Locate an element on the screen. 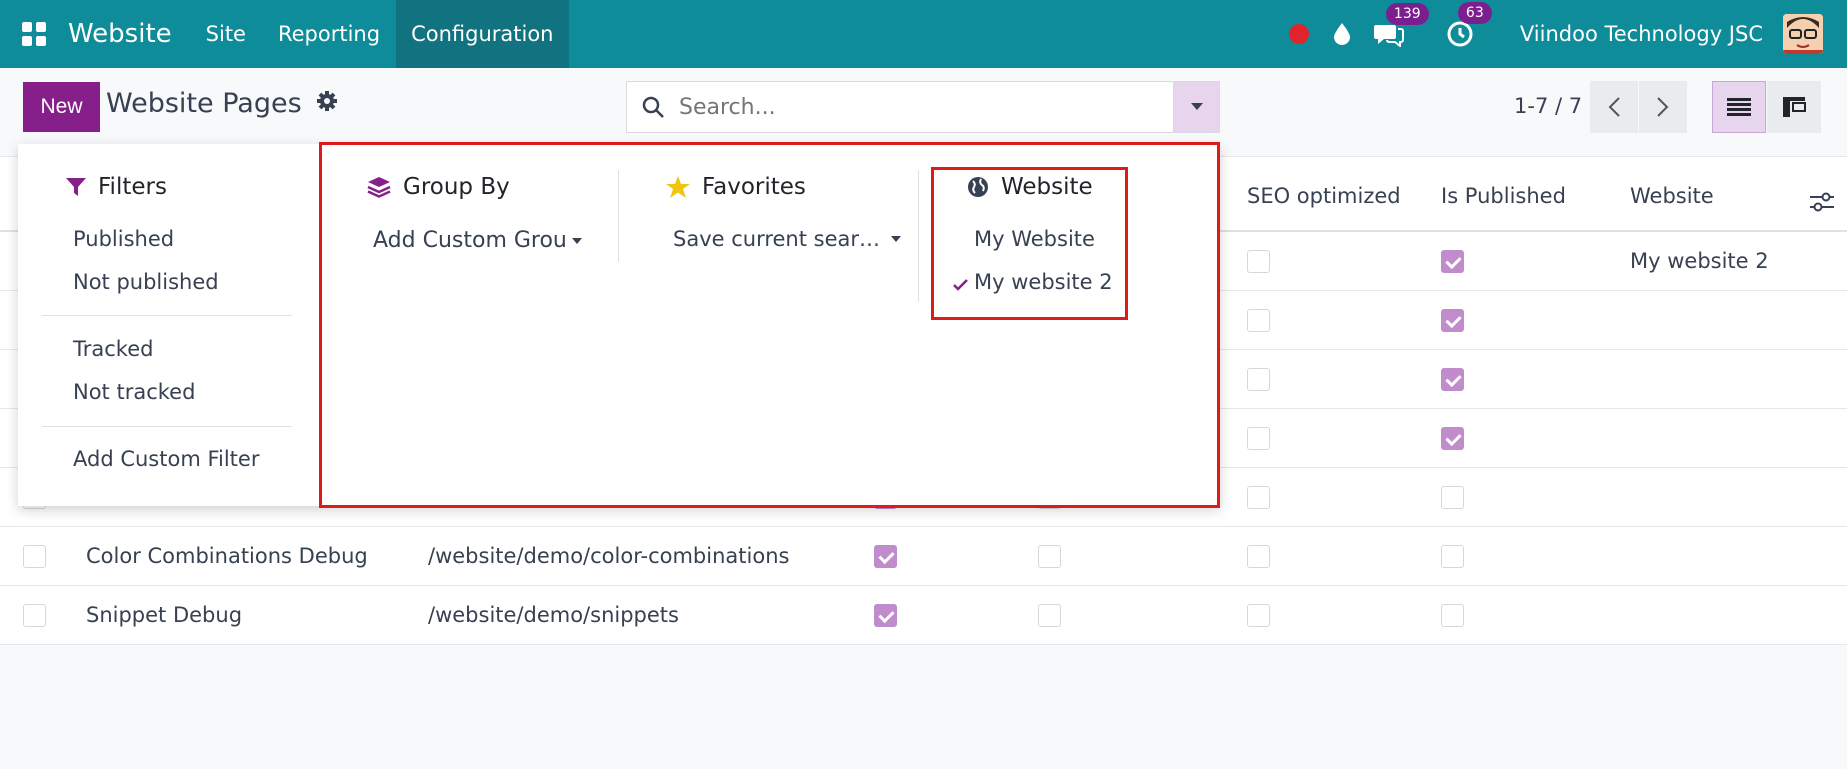 The image size is (1847, 769). table-row: Snippet Debug/website/demo/snippets is located at coordinates (923, 615).